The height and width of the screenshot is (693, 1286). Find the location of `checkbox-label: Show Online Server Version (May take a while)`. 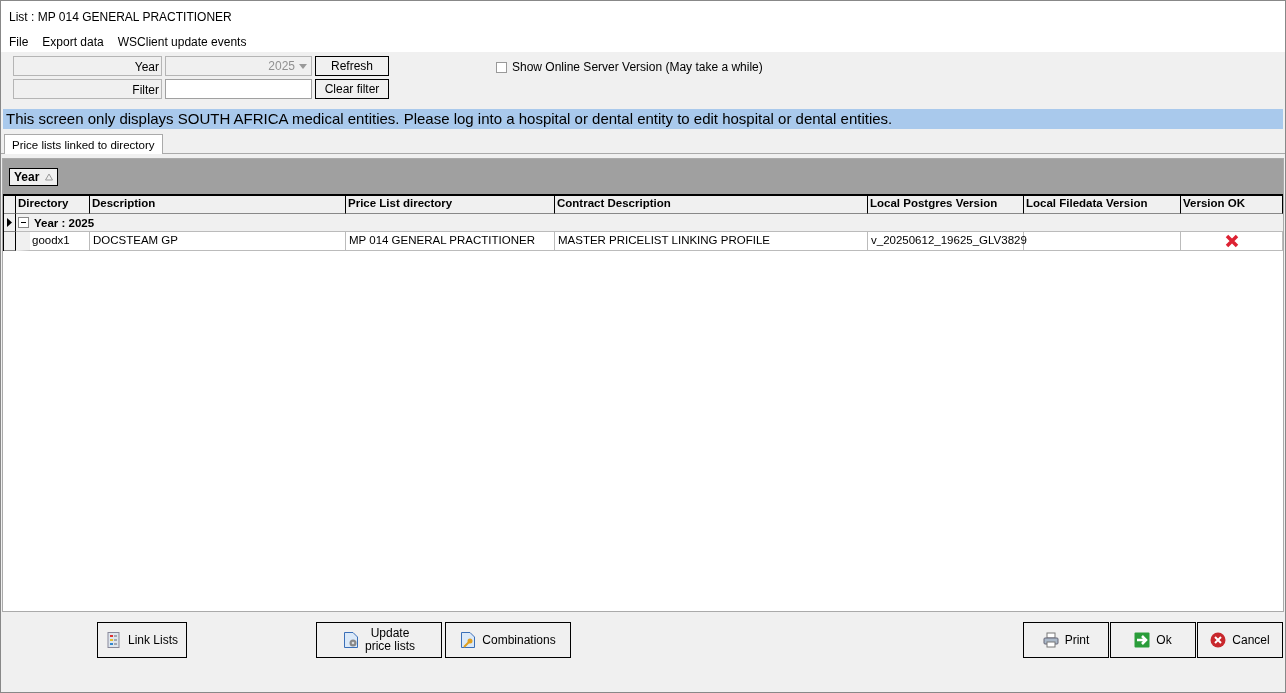

checkbox-label: Show Online Server Version (May take a while) is located at coordinates (637, 67).